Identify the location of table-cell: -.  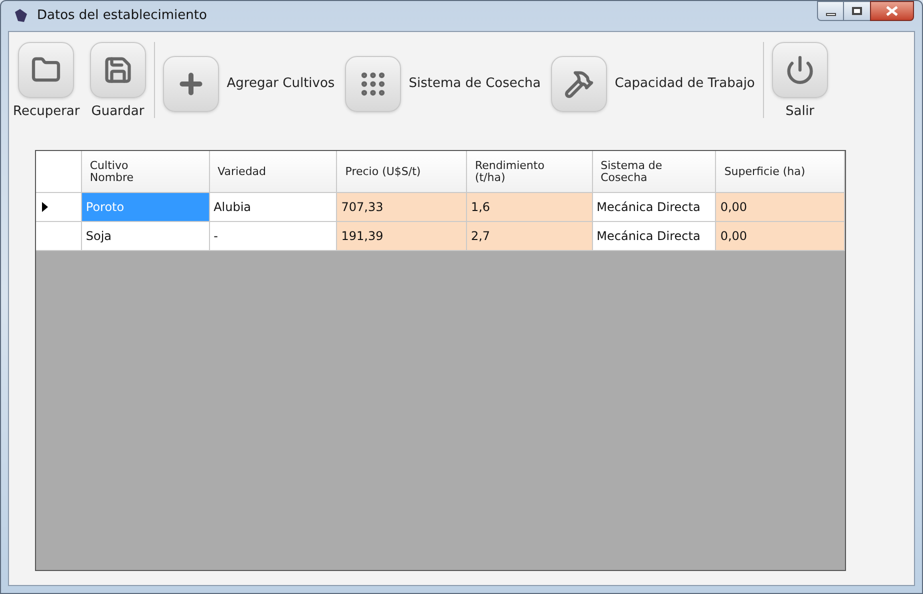
(274, 236).